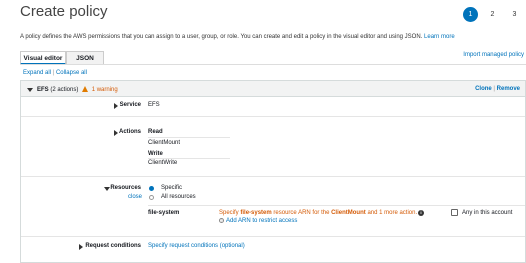 Image resolution: width=526 pixels, height=263 pixels. I want to click on actions-label: Actions, so click(120, 132).